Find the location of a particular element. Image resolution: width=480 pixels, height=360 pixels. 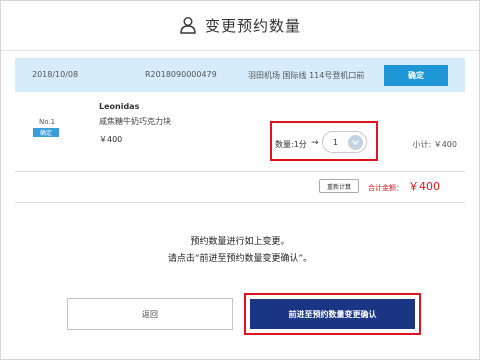

instruction-line-2: 请点击“前进至预约数量变更确认”。 is located at coordinates (240, 259).